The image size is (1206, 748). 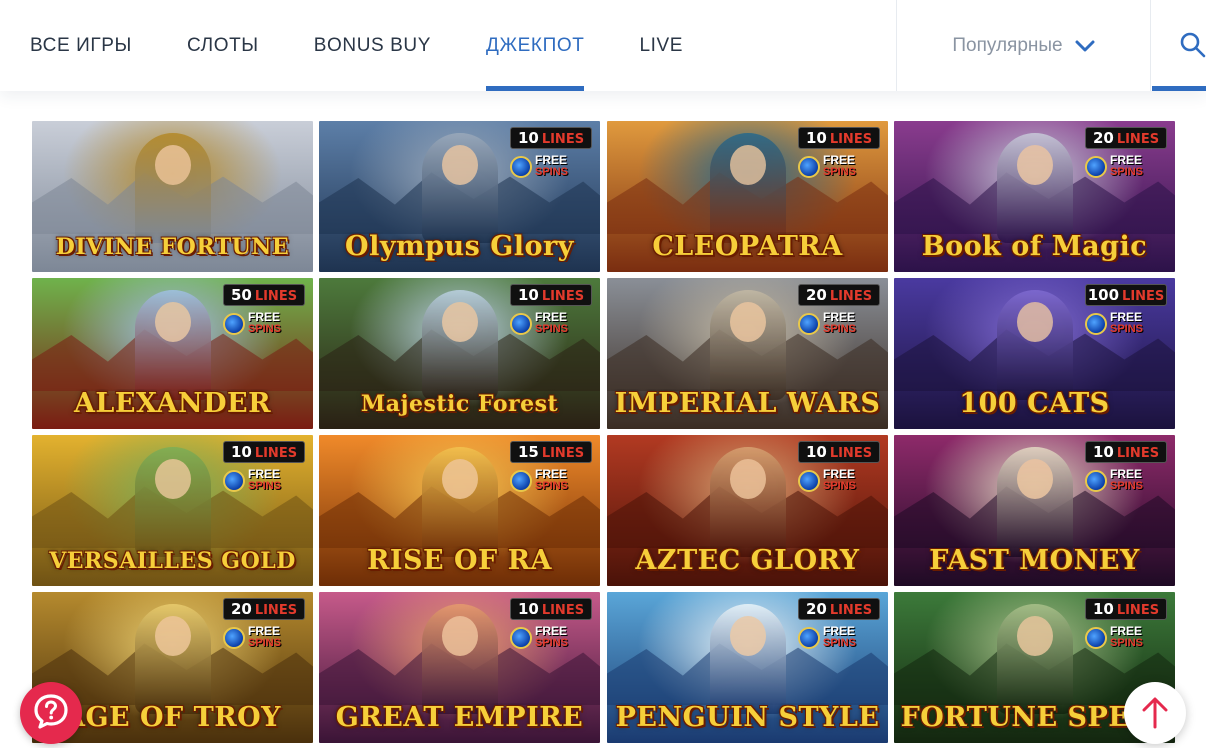 I want to click on game-tile: 10 LINES FREE SPINS AZTEC GLORY, so click(x=747, y=510).